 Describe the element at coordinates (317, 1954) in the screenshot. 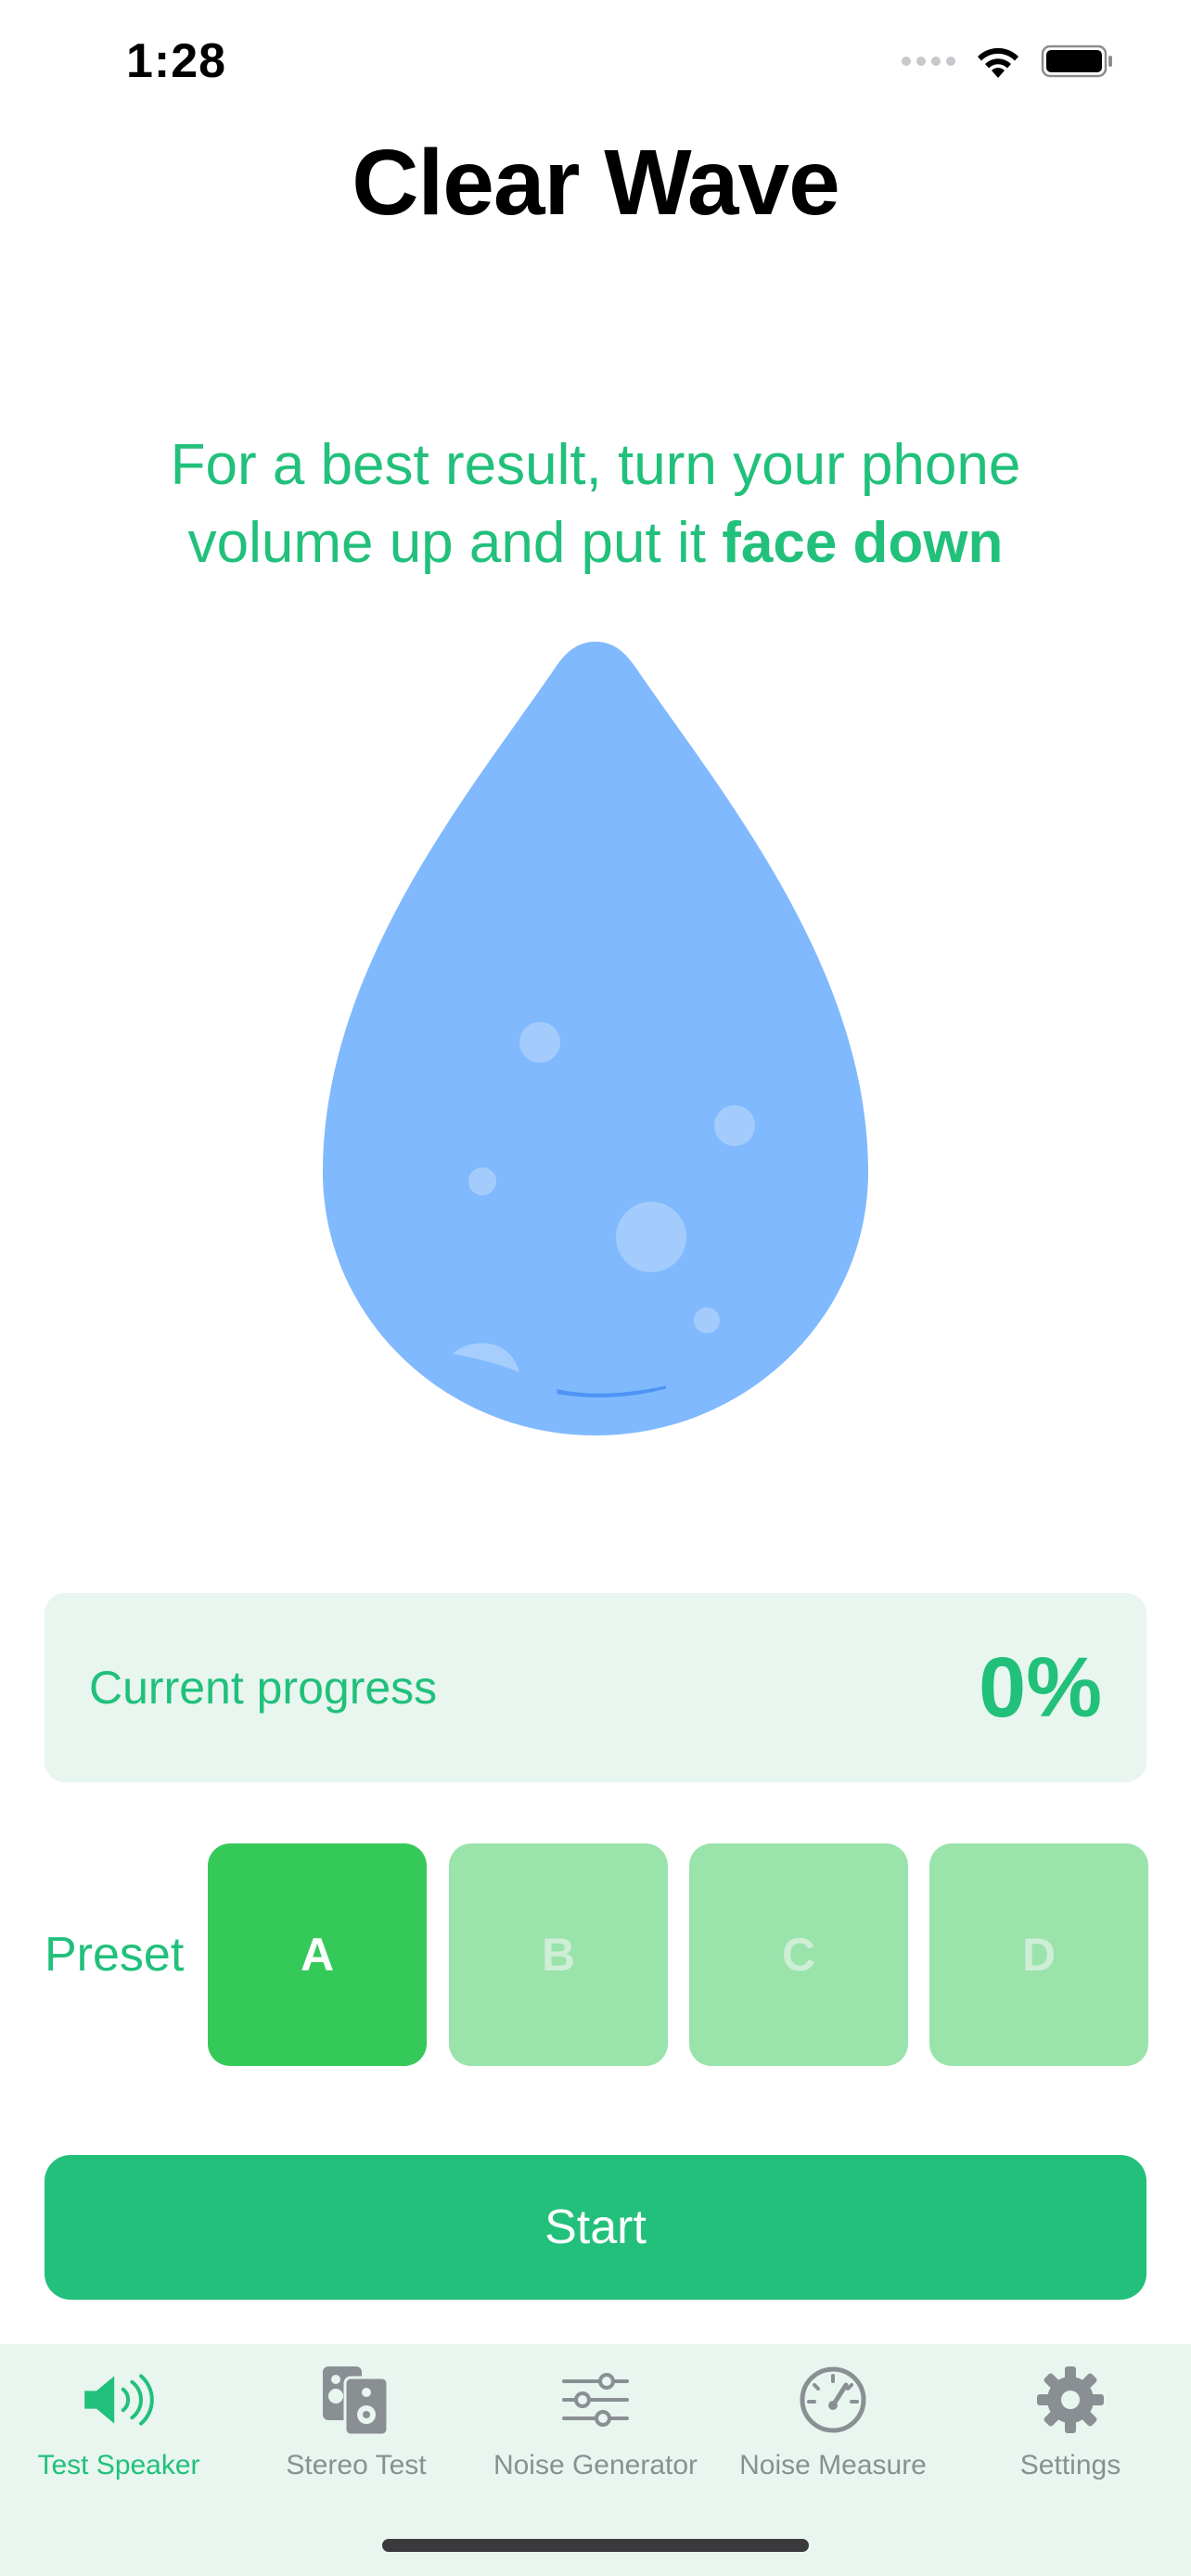

I see `preset-button-a: A` at that location.